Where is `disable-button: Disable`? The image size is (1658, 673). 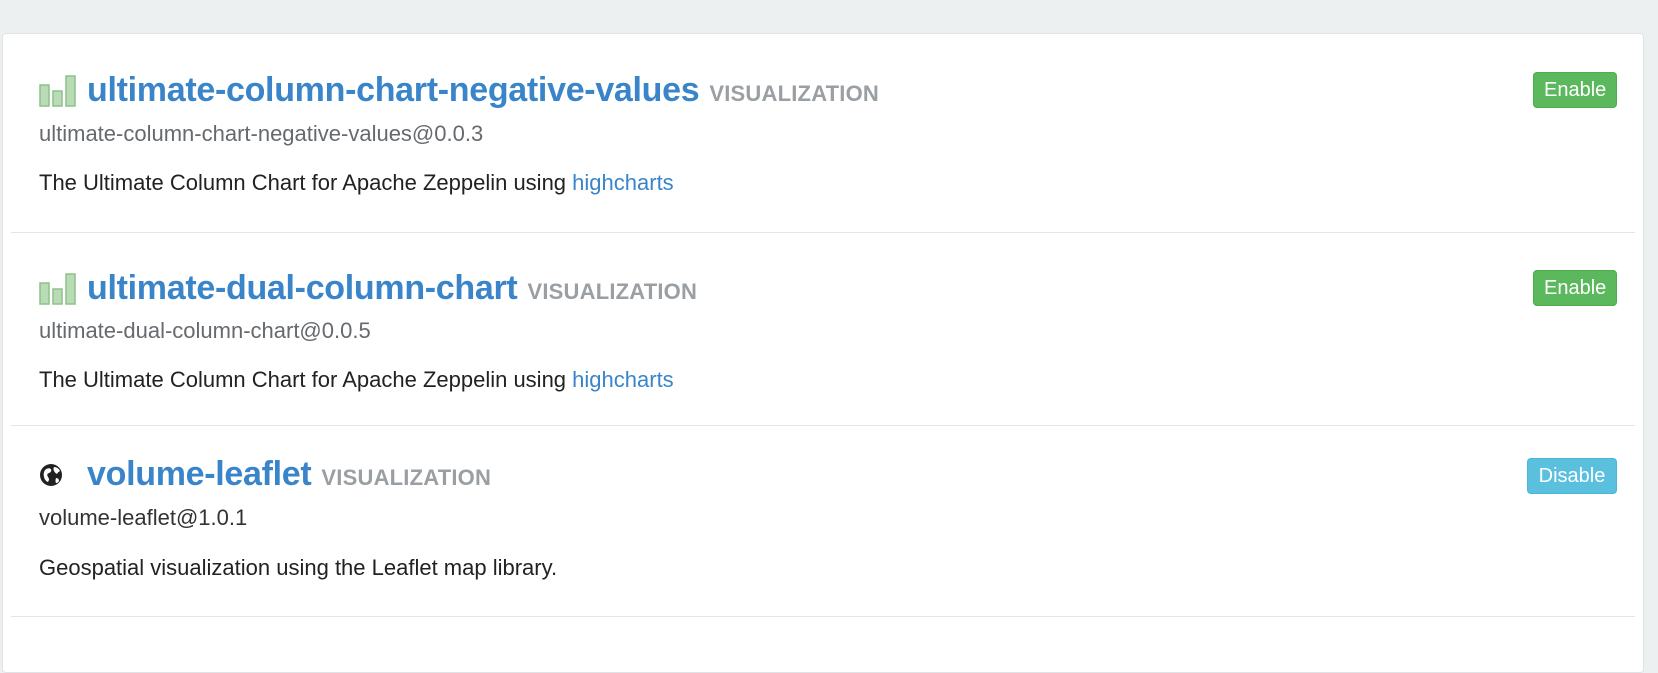 disable-button: Disable is located at coordinates (1572, 476).